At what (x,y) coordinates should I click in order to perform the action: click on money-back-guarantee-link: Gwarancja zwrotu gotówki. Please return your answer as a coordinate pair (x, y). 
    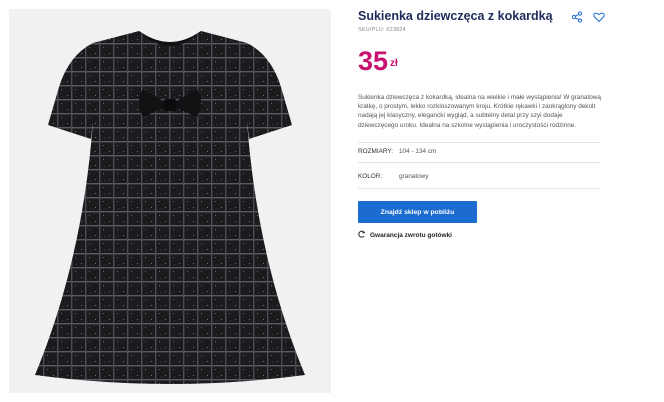
    Looking at the image, I should click on (405, 235).